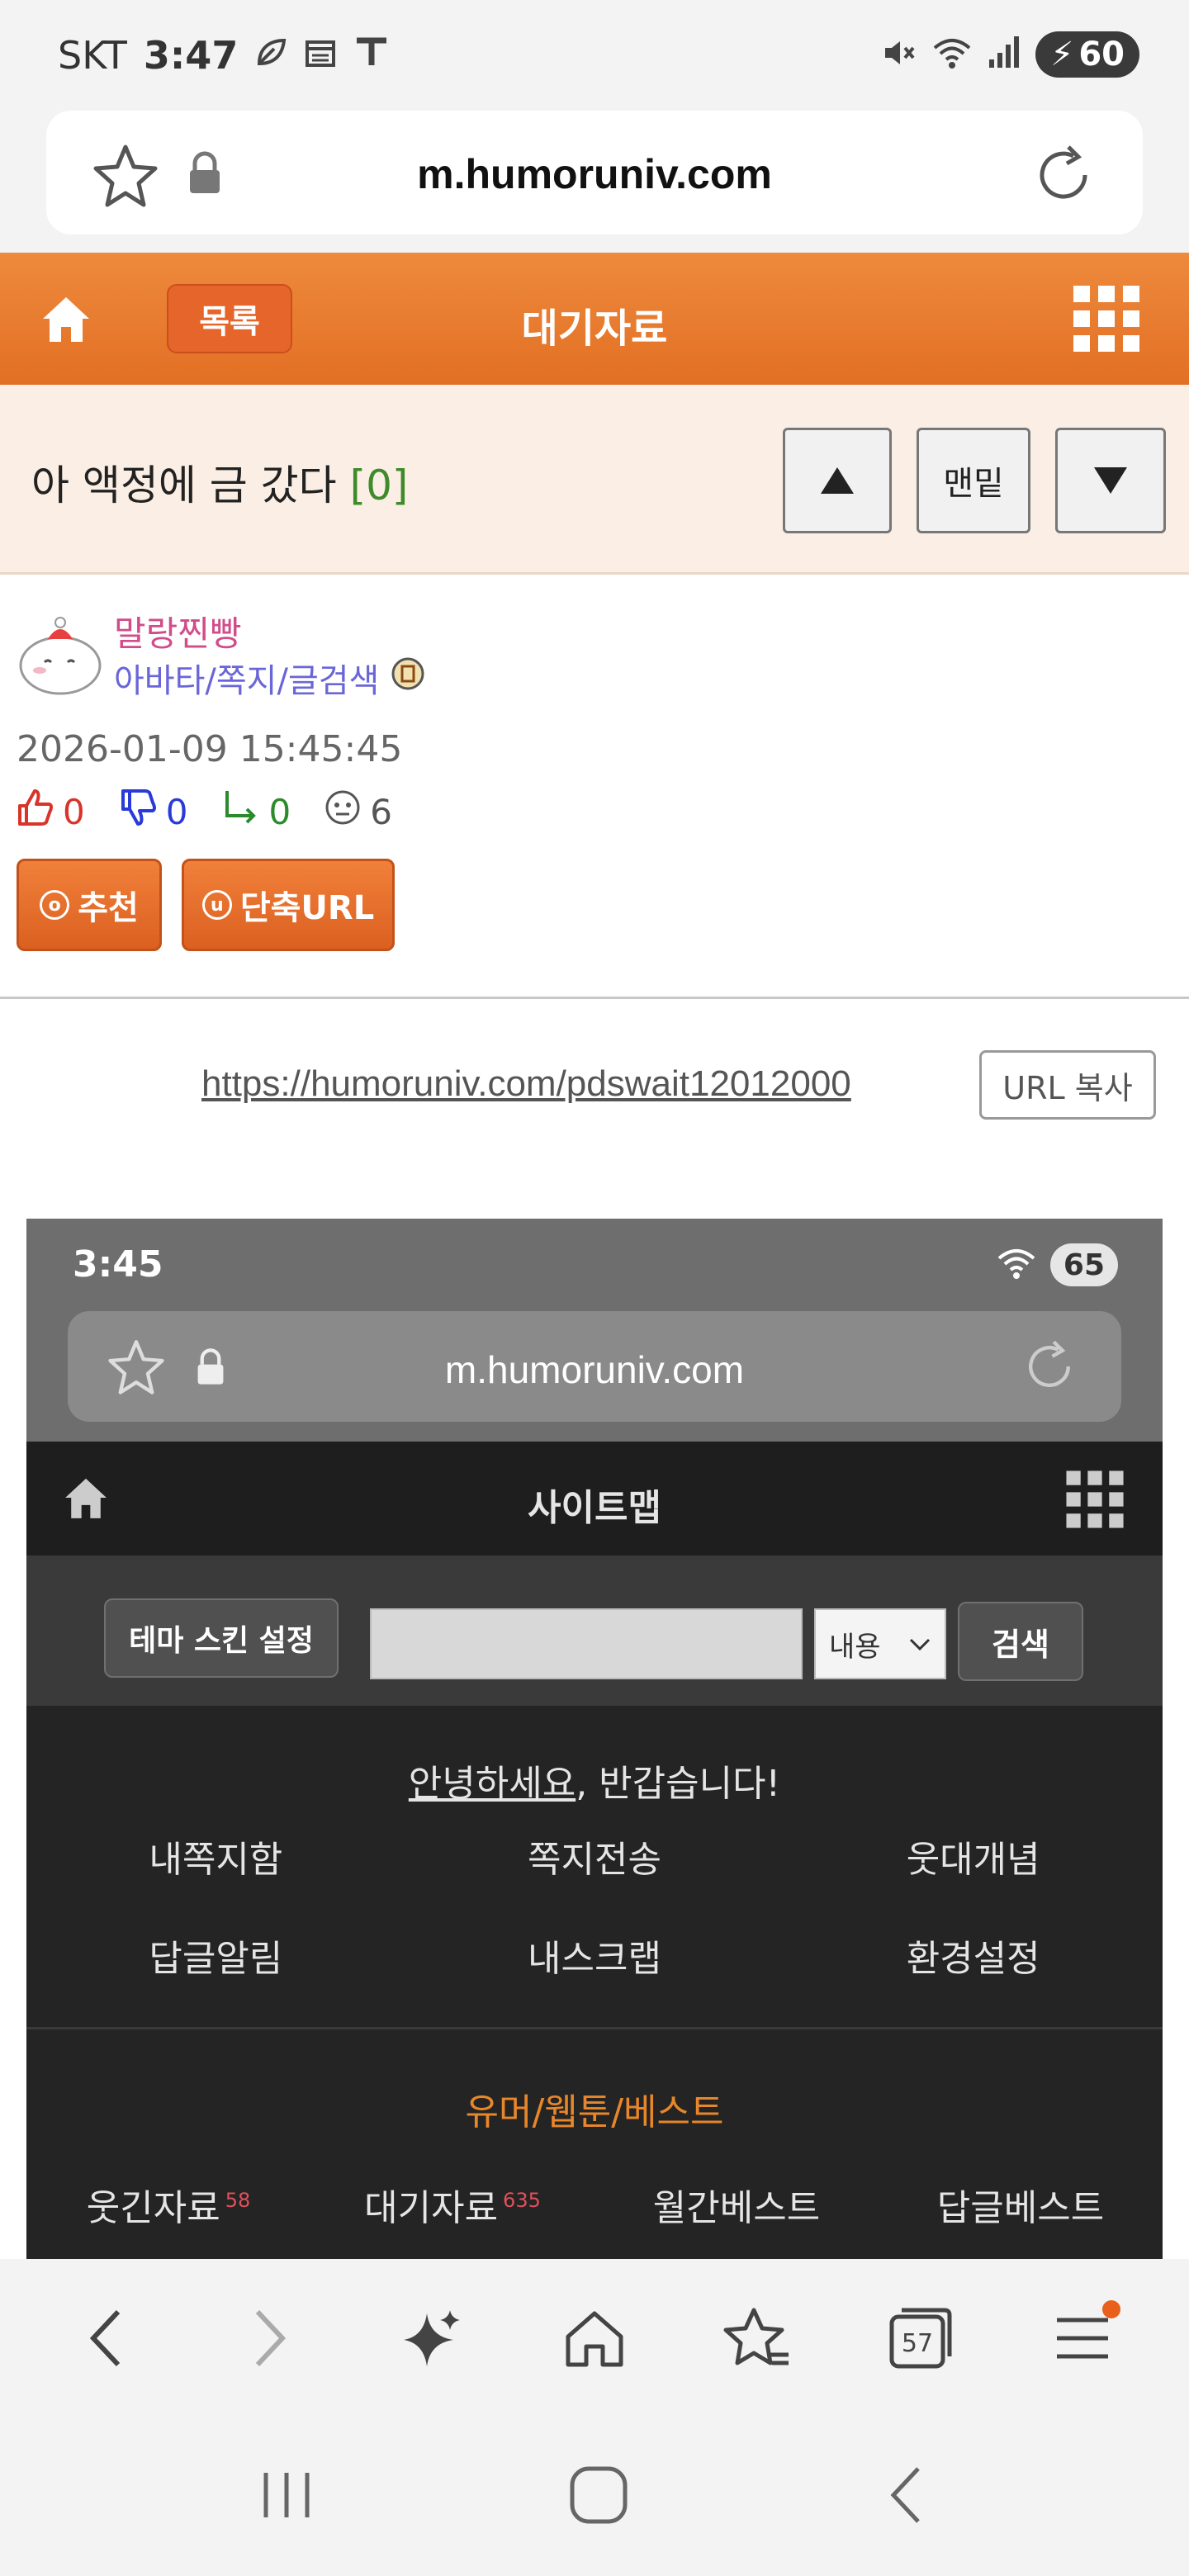  I want to click on image-section-link-label: 웃긴자료, so click(153, 2208).